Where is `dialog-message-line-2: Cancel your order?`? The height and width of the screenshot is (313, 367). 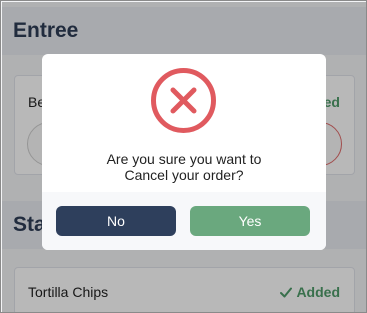 dialog-message-line-2: Cancel your order? is located at coordinates (184, 175).